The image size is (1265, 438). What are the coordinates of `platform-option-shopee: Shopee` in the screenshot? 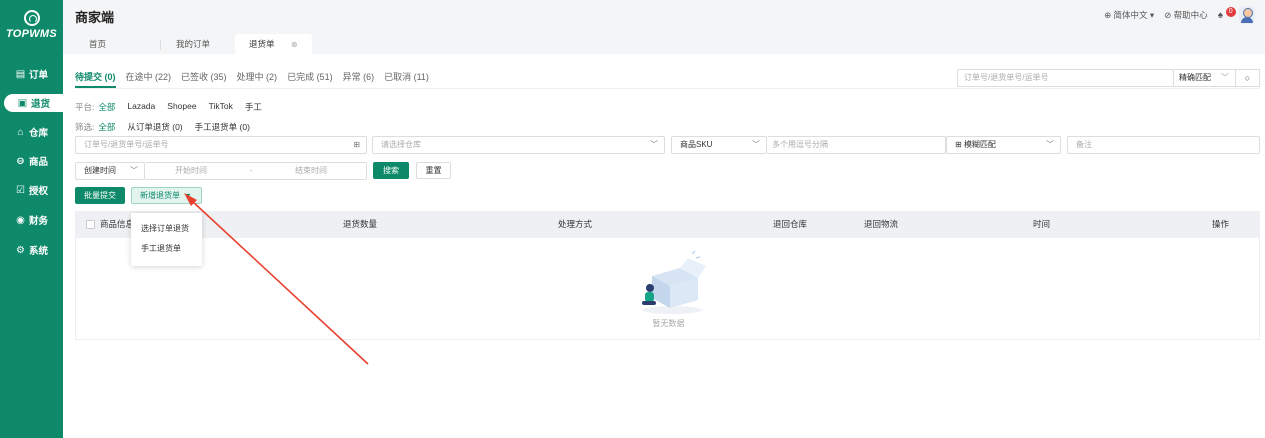 It's located at (181, 107).